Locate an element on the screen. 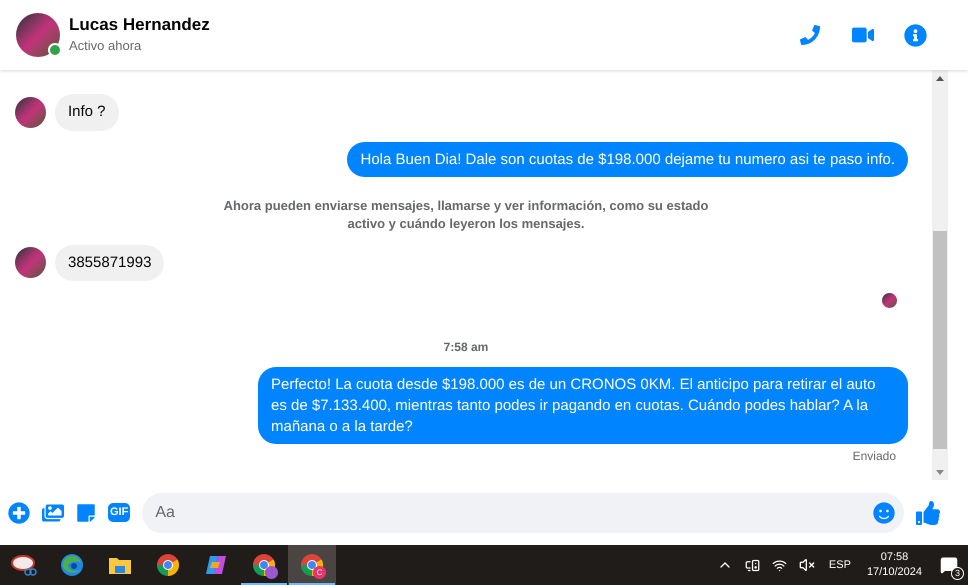 The height and width of the screenshot is (585, 968). system-notice: Ahora pueden enviarse mensajes, llamarse y ver información, como su estado activo y cuándo leyeron los mensajes. is located at coordinates (466, 214).